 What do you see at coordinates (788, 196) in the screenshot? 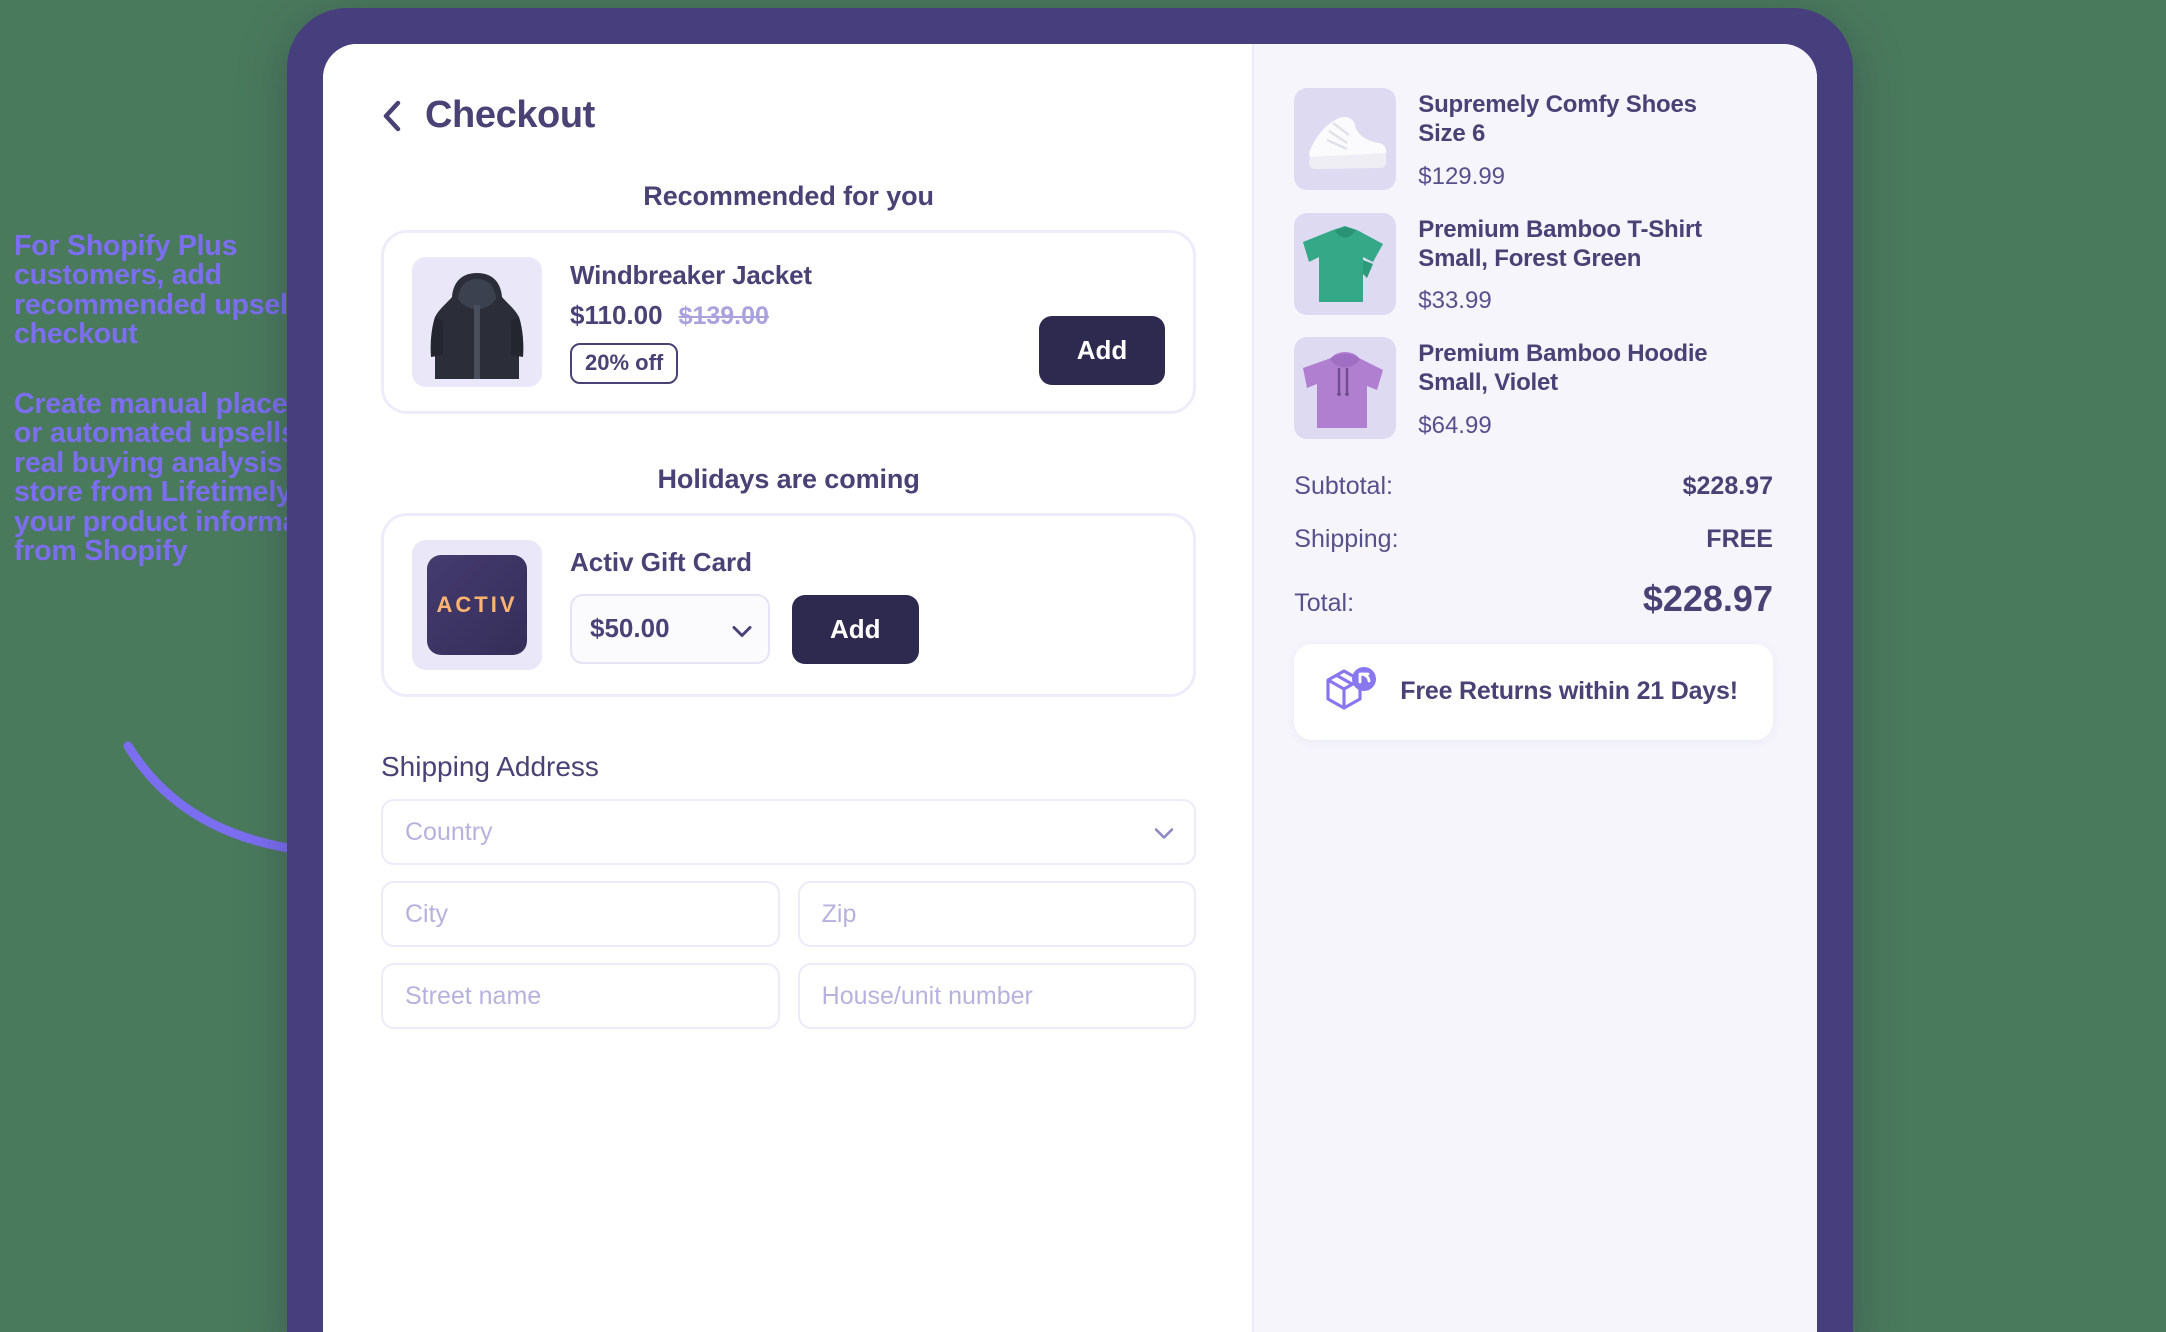
I see `recommended-heading: Recommended for you` at bounding box center [788, 196].